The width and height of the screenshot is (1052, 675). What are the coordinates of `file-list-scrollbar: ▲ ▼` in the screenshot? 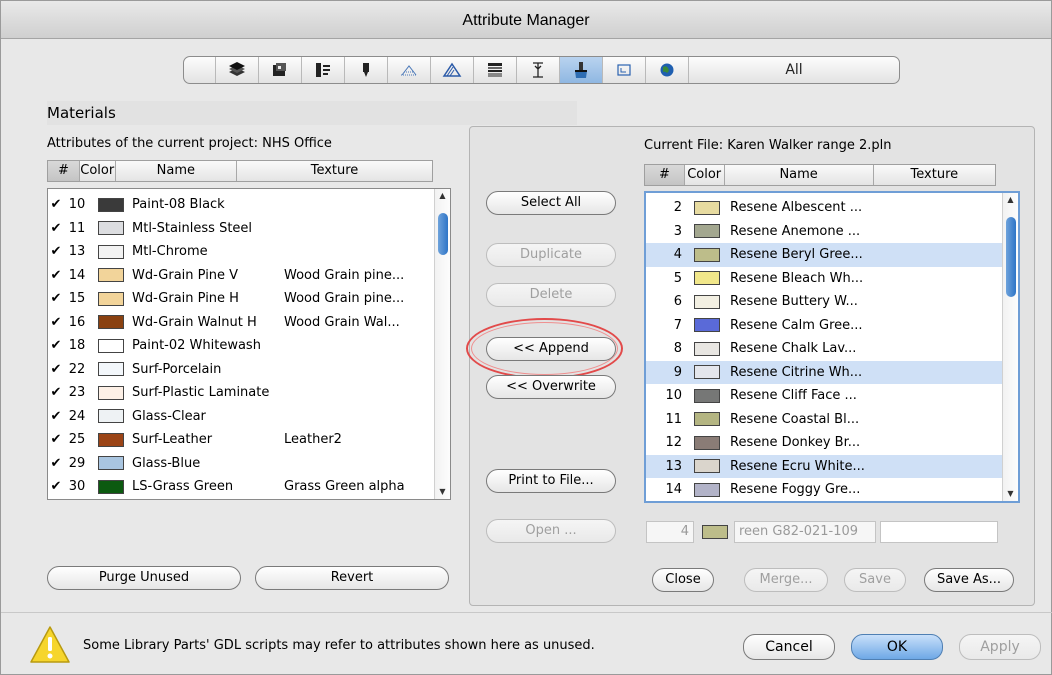 It's located at (1010, 347).